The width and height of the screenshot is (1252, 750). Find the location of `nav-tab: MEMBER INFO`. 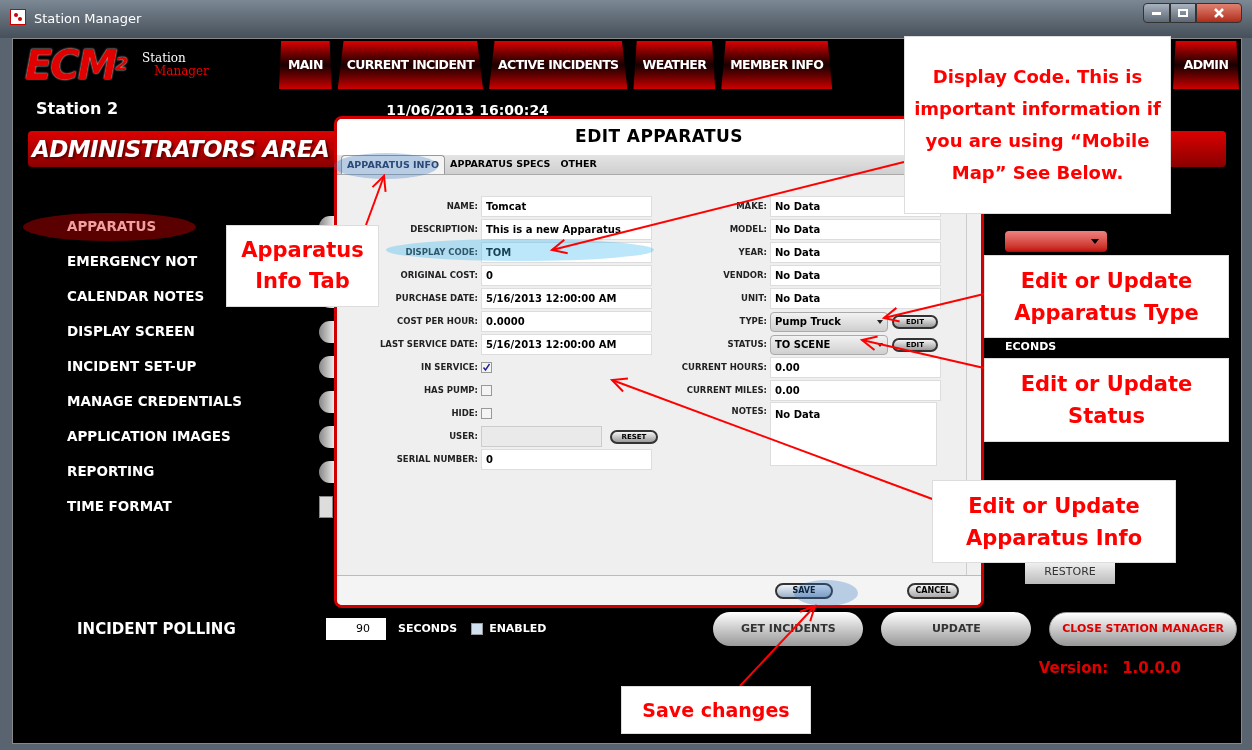

nav-tab: MEMBER INFO is located at coordinates (777, 65).